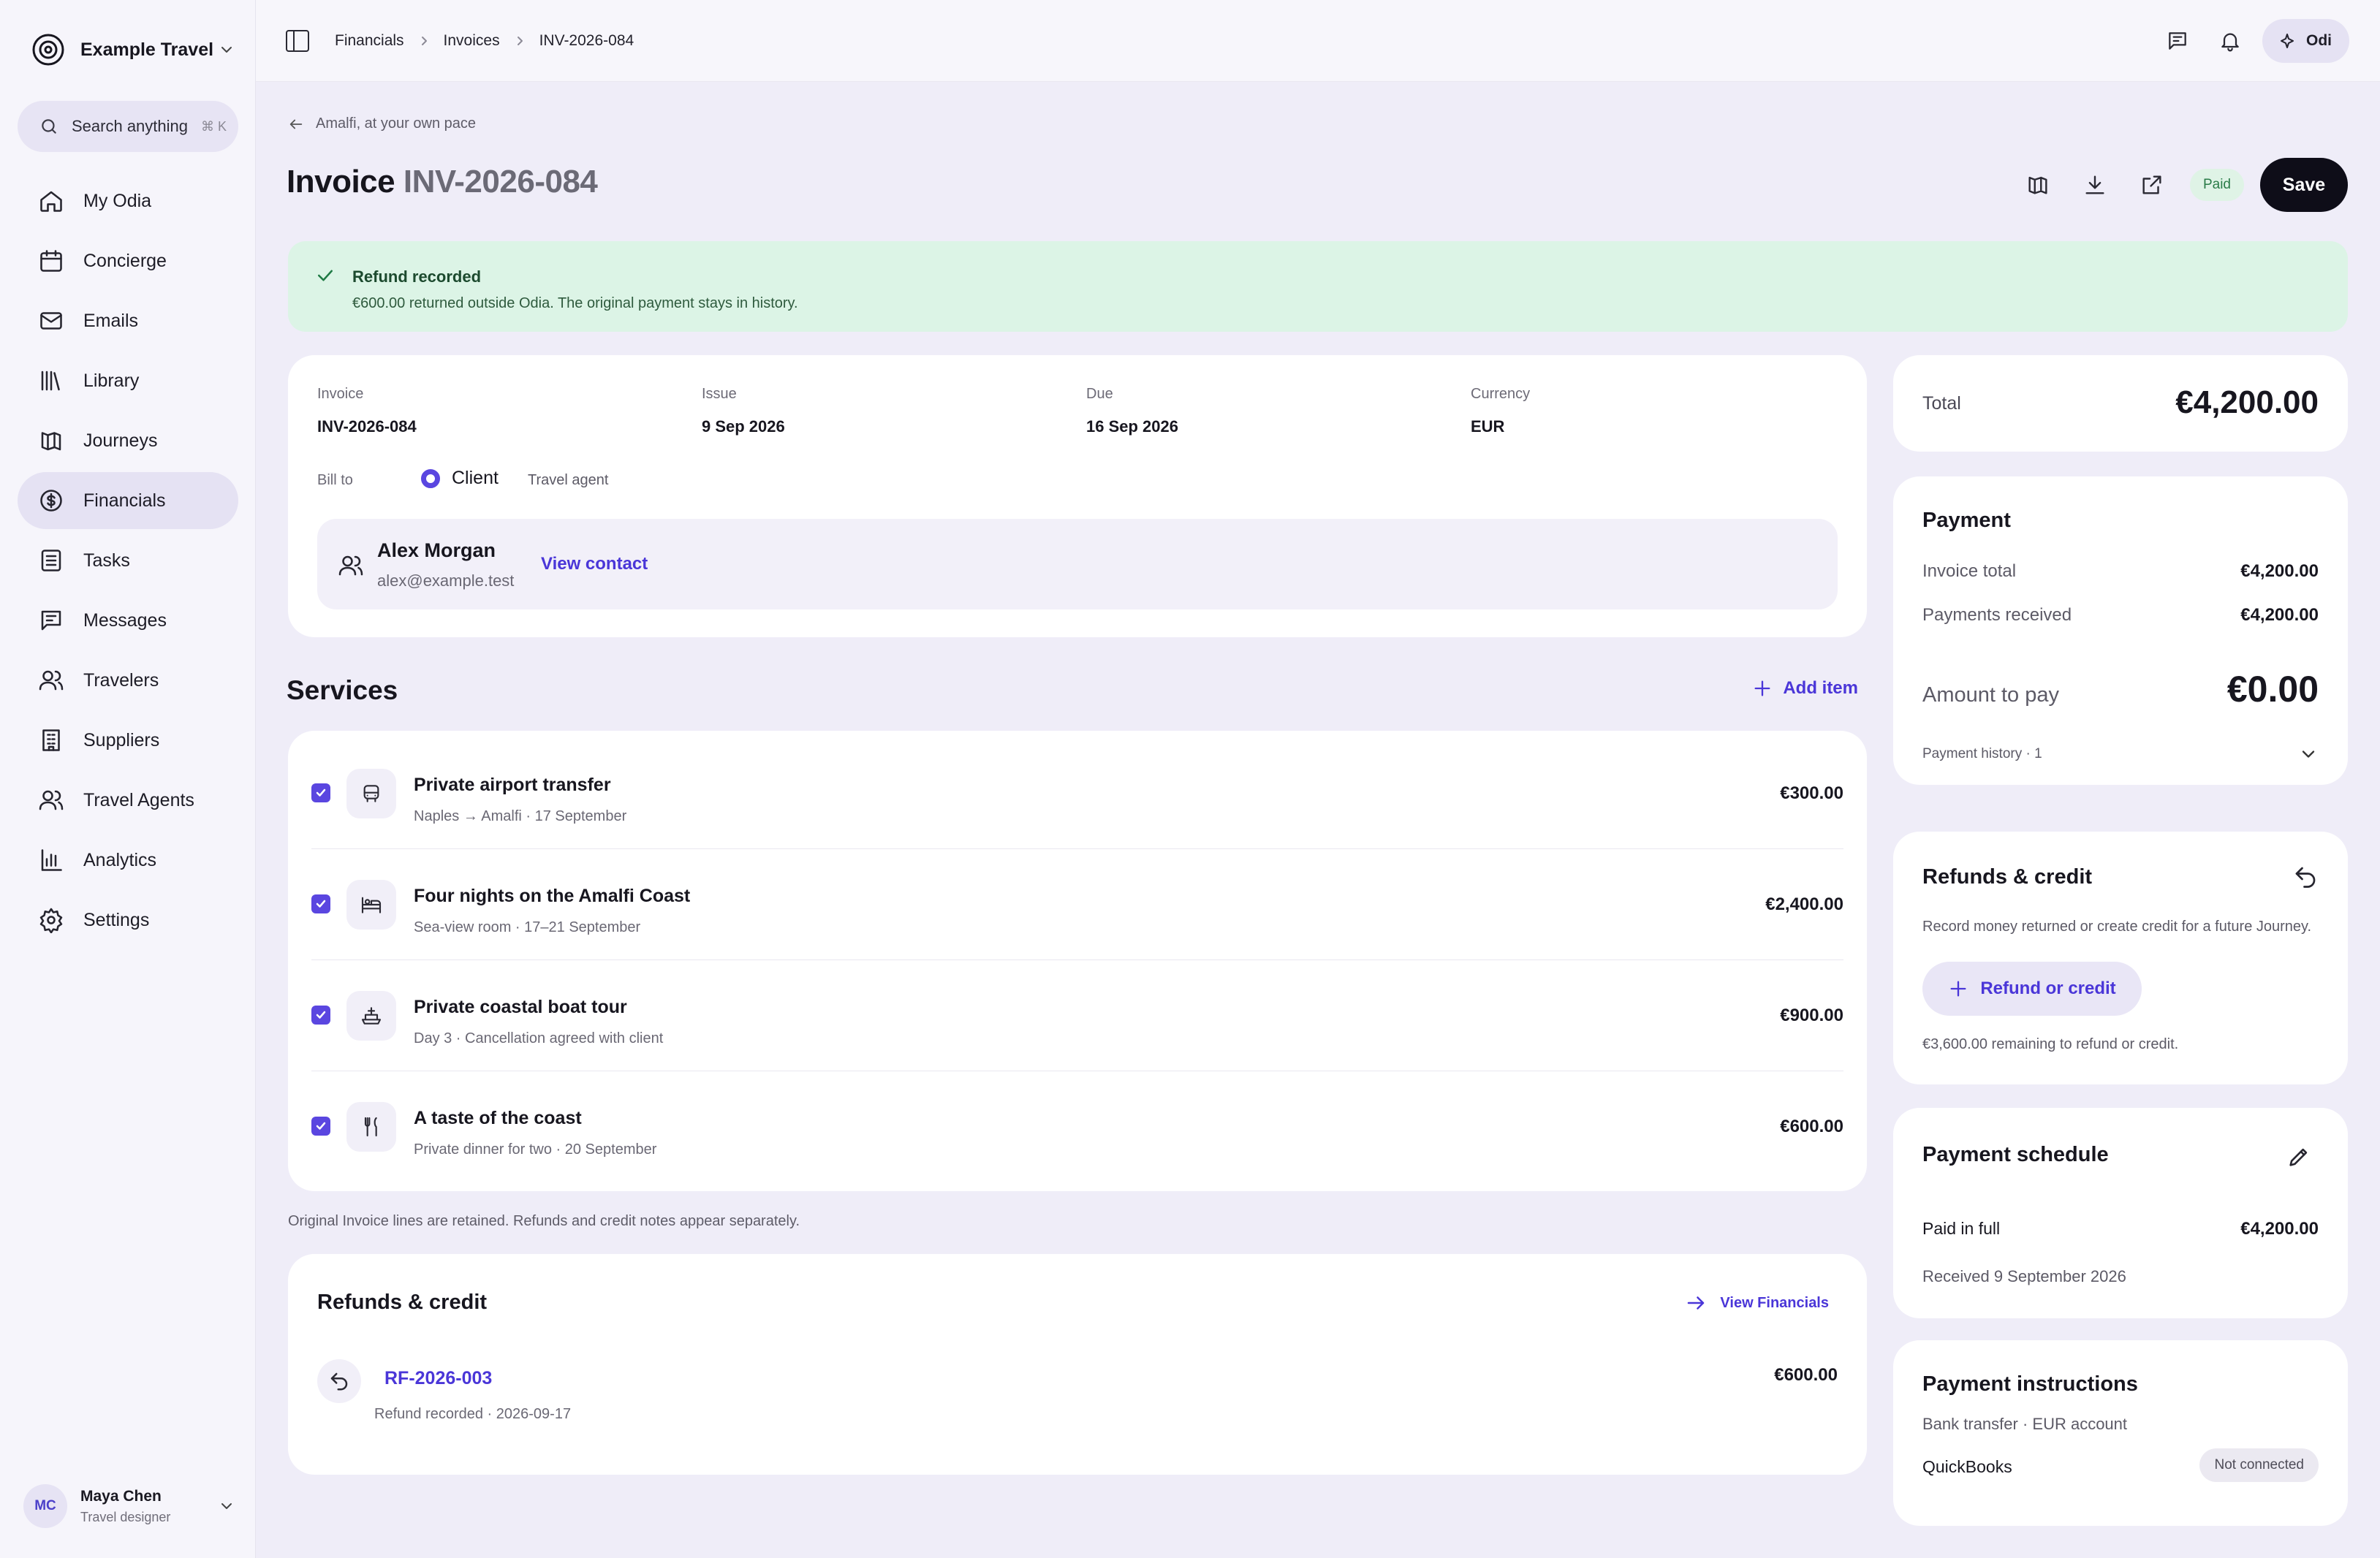 The image size is (2380, 1558). Describe the element at coordinates (133, 49) in the screenshot. I see `workspace-switcher: Example Travel` at that location.